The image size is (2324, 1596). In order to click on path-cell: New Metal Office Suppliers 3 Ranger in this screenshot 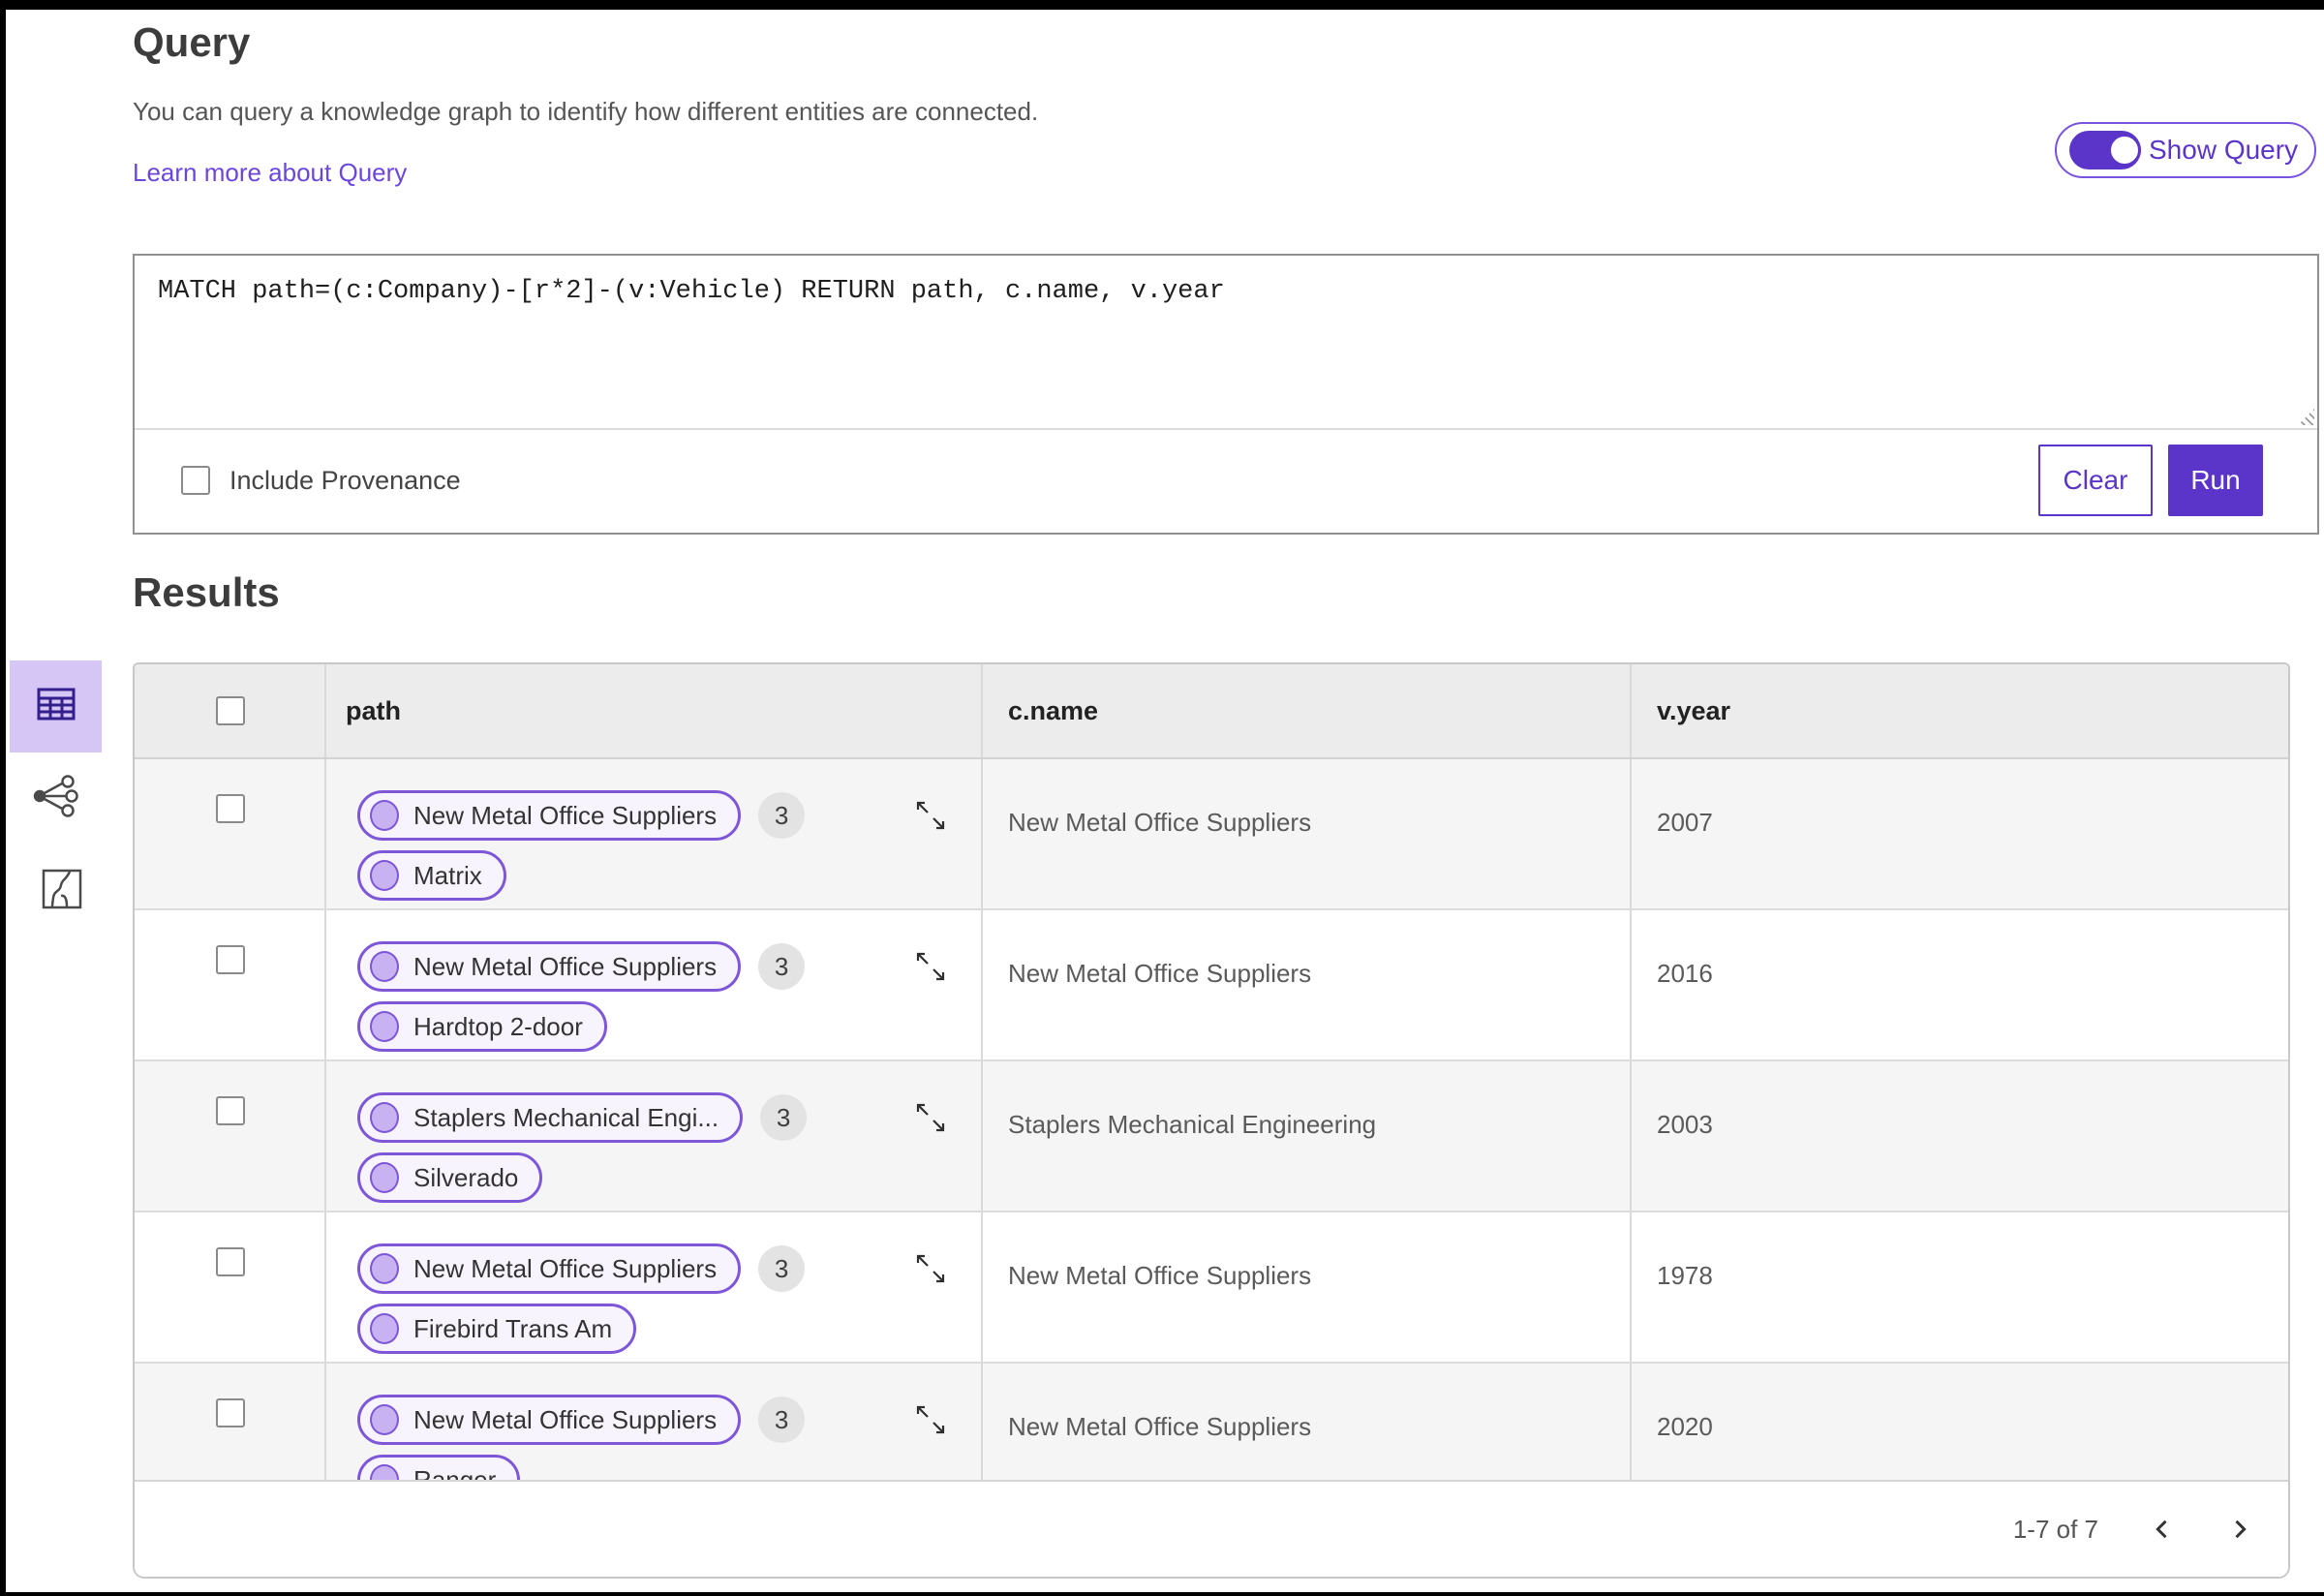, I will do `click(655, 1422)`.